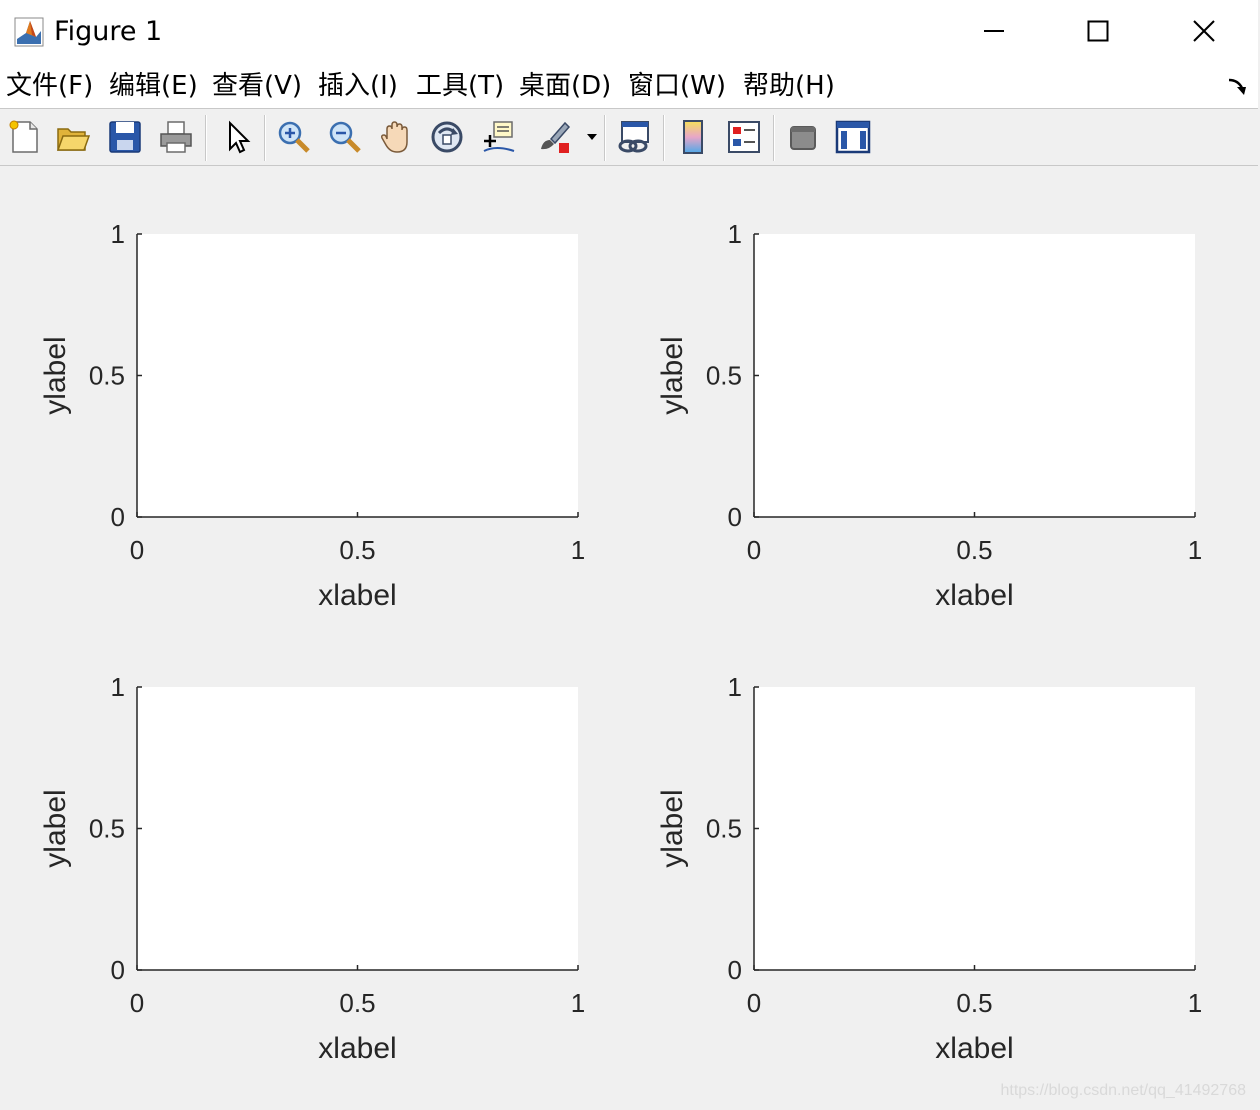 This screenshot has height=1110, width=1260. What do you see at coordinates (1123, 1090) in the screenshot?
I see `watermark-text: https://blog.csdn.net/qq_41492768` at bounding box center [1123, 1090].